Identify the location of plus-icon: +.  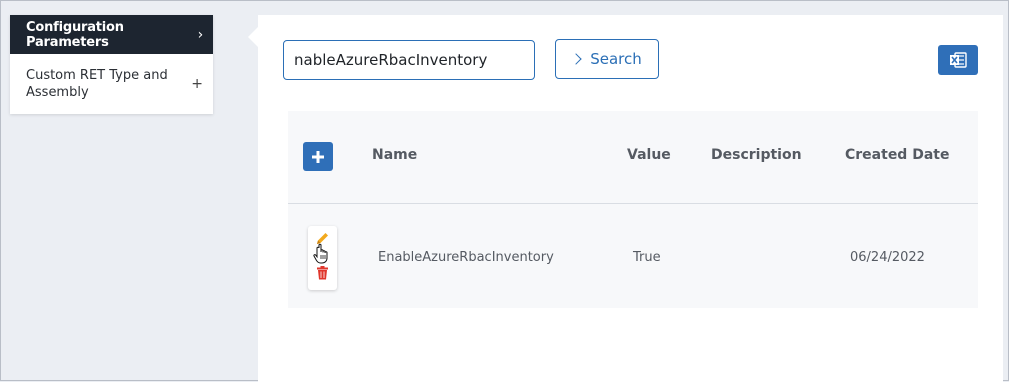
(197, 83).